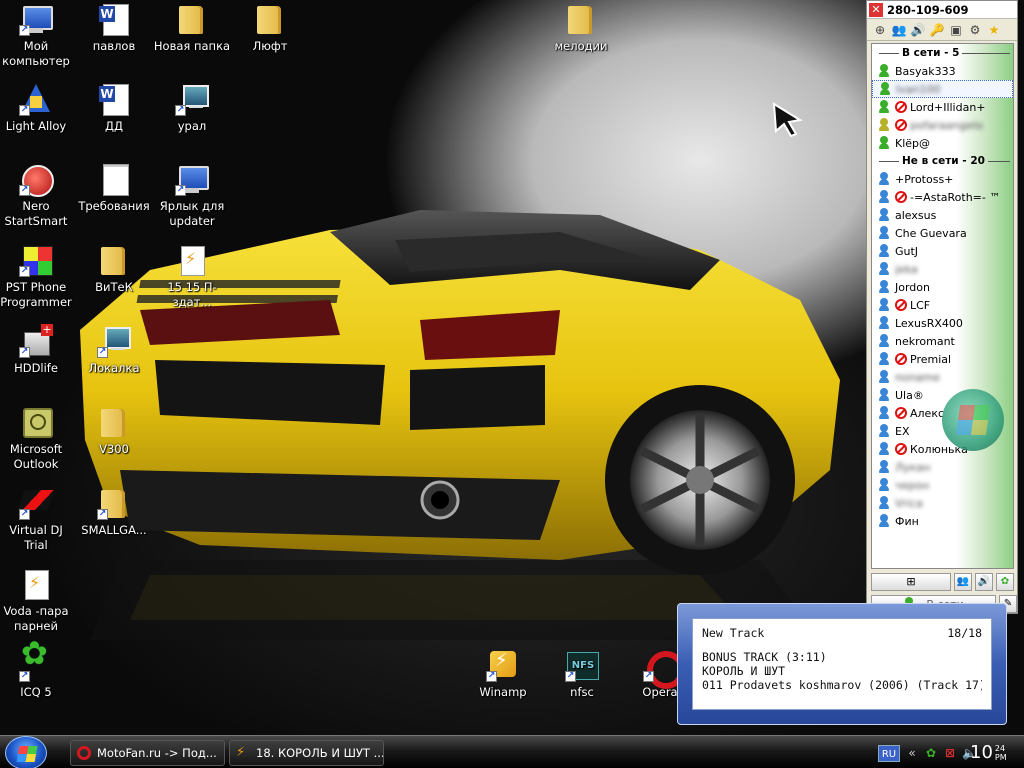  What do you see at coordinates (192, 28) in the screenshot?
I see `desktop-icon-new-folder: Новая папка` at bounding box center [192, 28].